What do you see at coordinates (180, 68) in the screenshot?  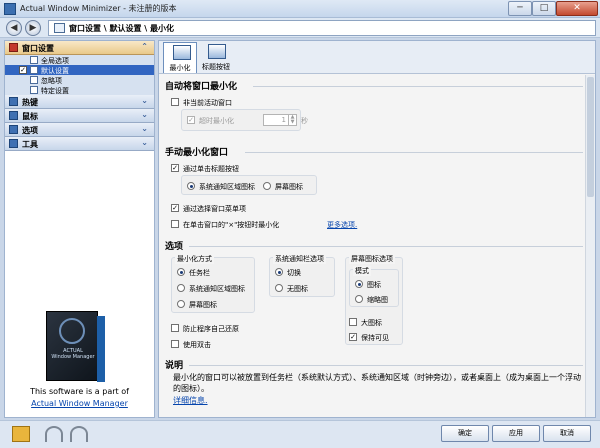 I see `tab-label: 最小化` at bounding box center [180, 68].